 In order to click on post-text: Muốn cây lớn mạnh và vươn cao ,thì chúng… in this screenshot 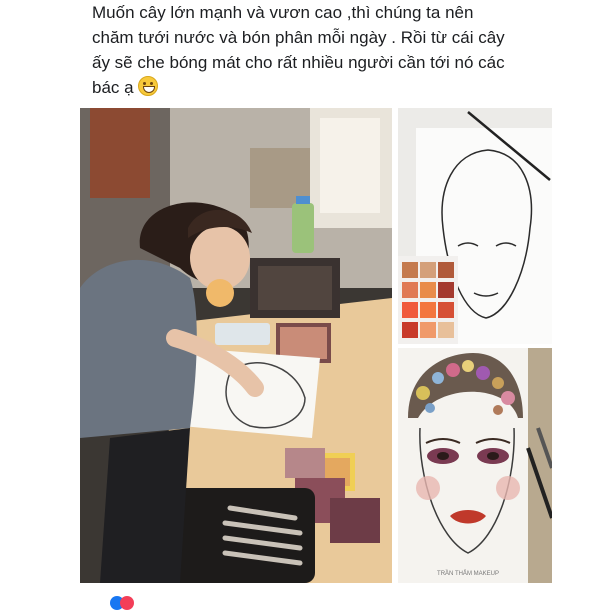, I will do `click(327, 50)`.